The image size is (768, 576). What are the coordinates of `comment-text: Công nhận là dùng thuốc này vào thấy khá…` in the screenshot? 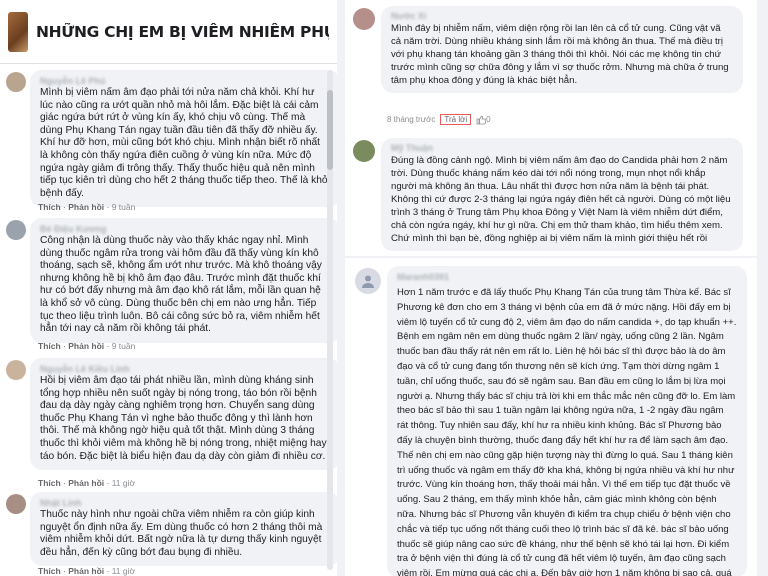 It's located at (181, 285).